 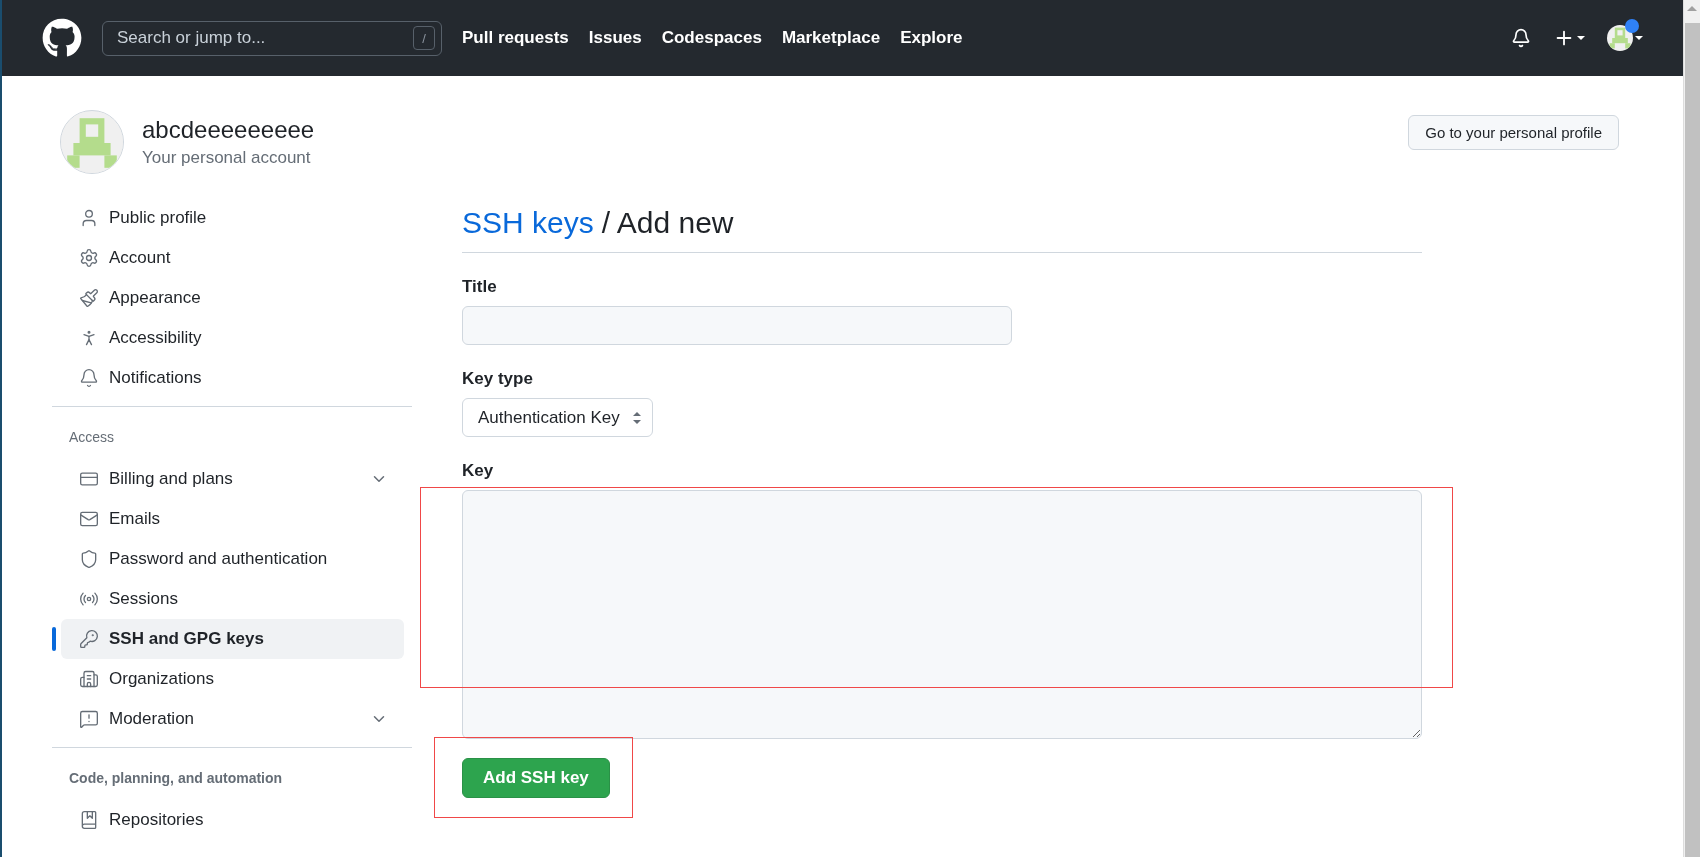 What do you see at coordinates (831, 38) in the screenshot?
I see `nav-link: Marketplace` at bounding box center [831, 38].